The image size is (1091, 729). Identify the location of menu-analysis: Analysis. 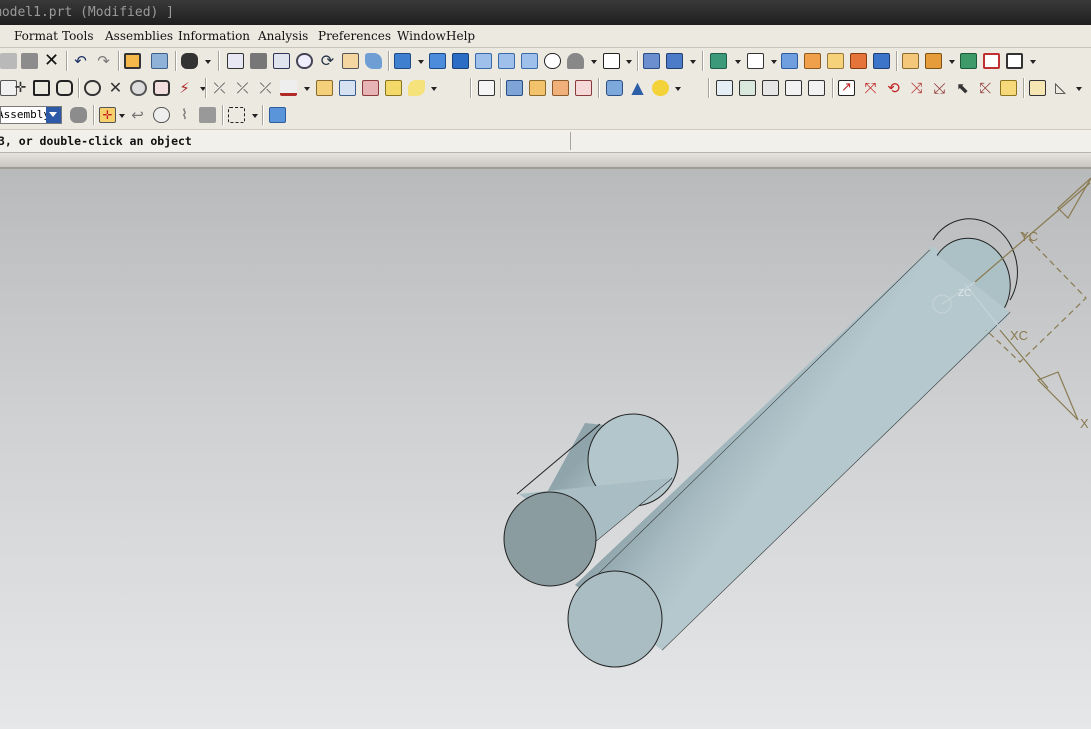
(283, 36).